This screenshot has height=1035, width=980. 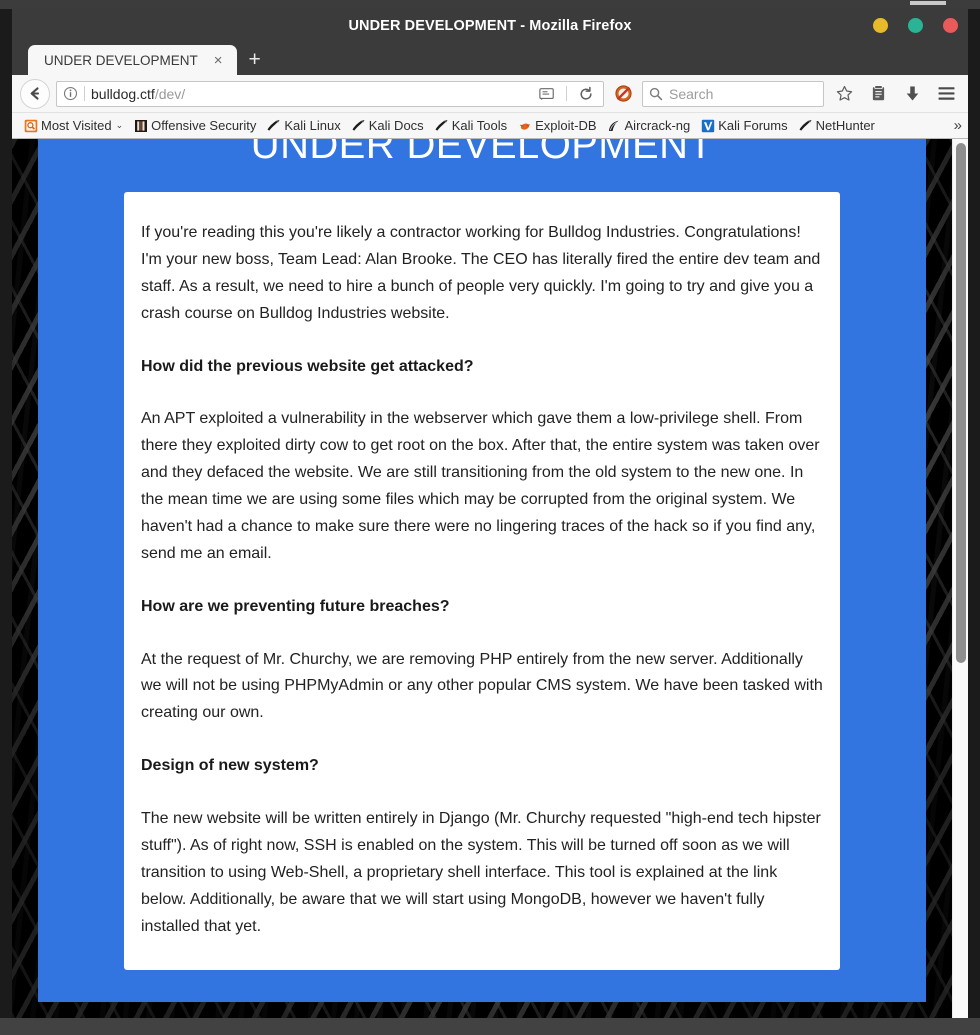 What do you see at coordinates (707, 125) in the screenshot?
I see `kali-forums-icon` at bounding box center [707, 125].